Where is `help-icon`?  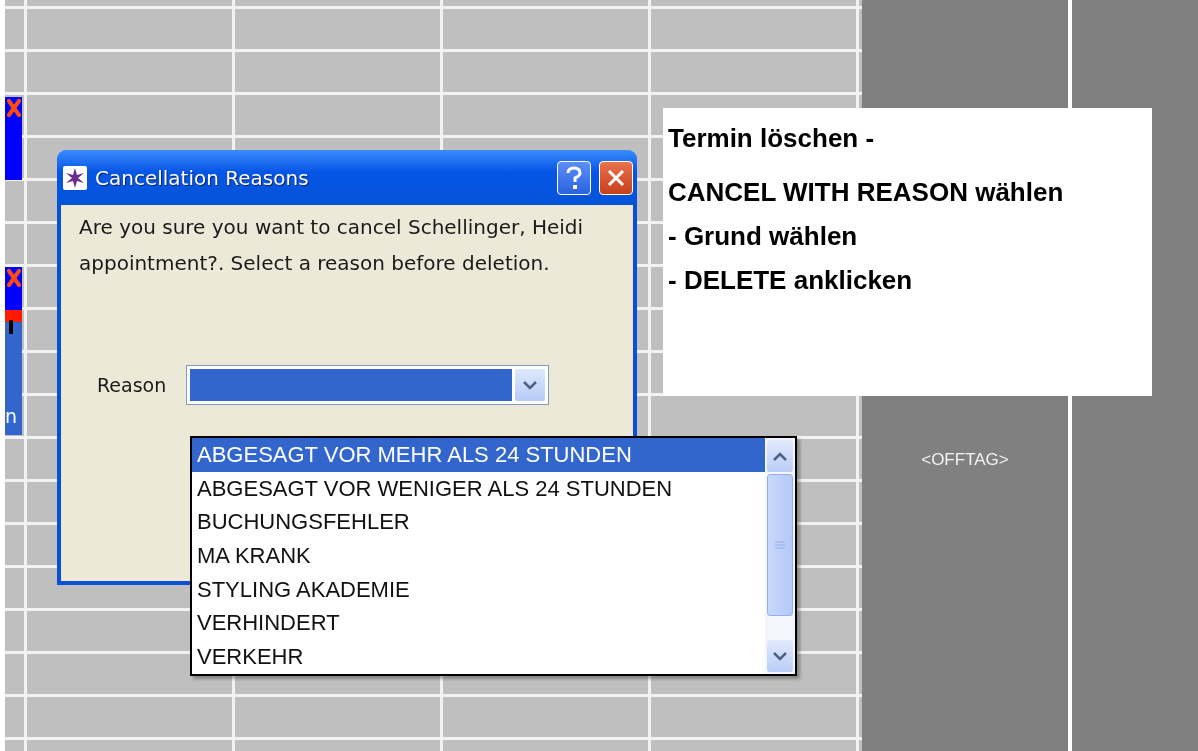 help-icon is located at coordinates (574, 177).